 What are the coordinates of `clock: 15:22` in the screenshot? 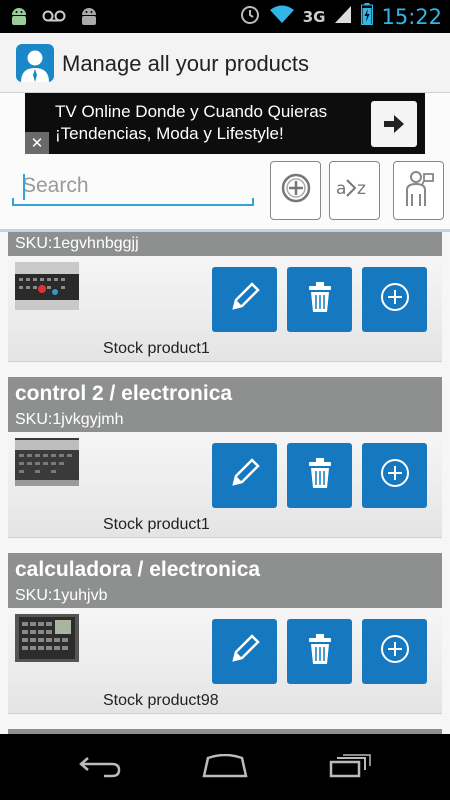 It's located at (411, 16).